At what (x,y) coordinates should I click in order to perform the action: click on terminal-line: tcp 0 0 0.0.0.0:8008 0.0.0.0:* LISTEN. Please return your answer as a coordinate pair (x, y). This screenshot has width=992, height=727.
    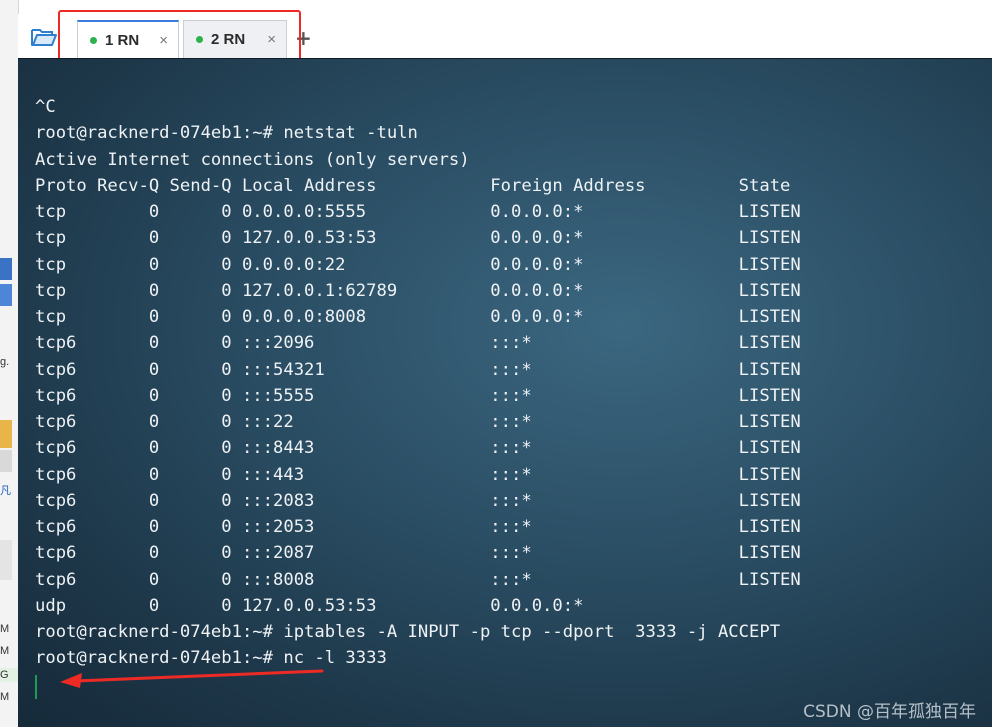
    Looking at the image, I should click on (418, 317).